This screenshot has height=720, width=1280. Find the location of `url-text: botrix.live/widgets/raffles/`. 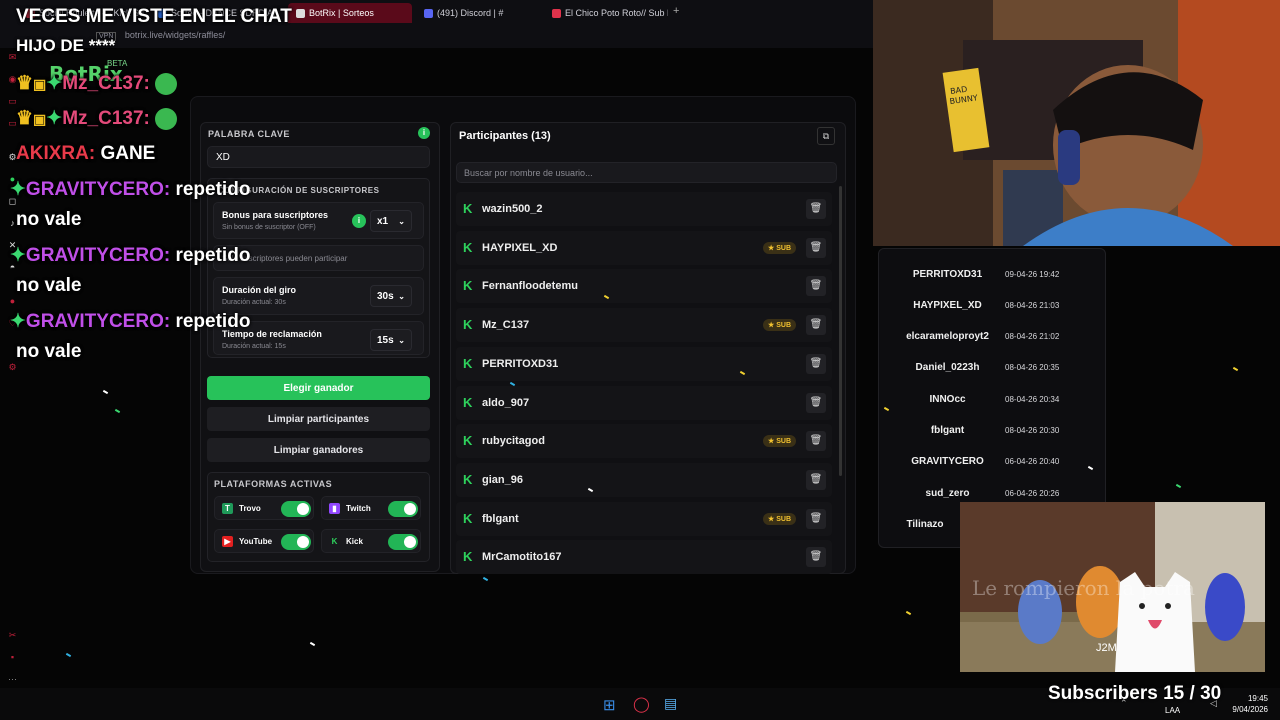

url-text: botrix.live/widgets/raffles/ is located at coordinates (175, 35).